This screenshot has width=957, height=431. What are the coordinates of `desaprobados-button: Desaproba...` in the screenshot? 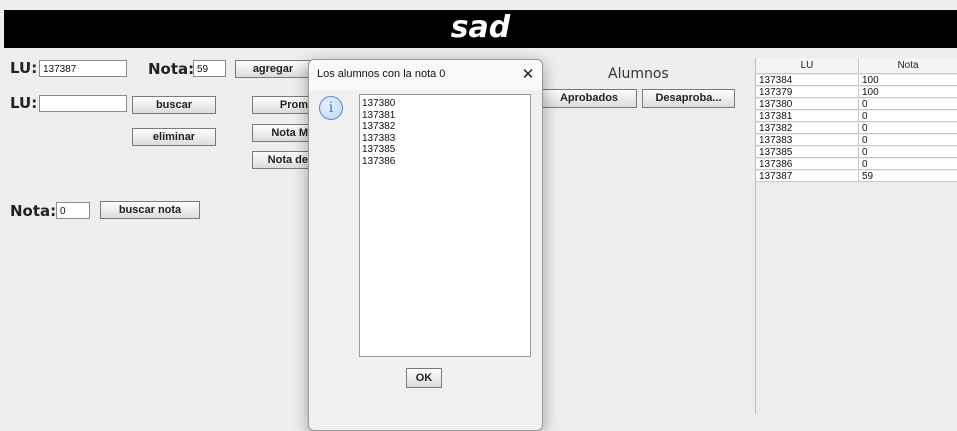 It's located at (688, 98).